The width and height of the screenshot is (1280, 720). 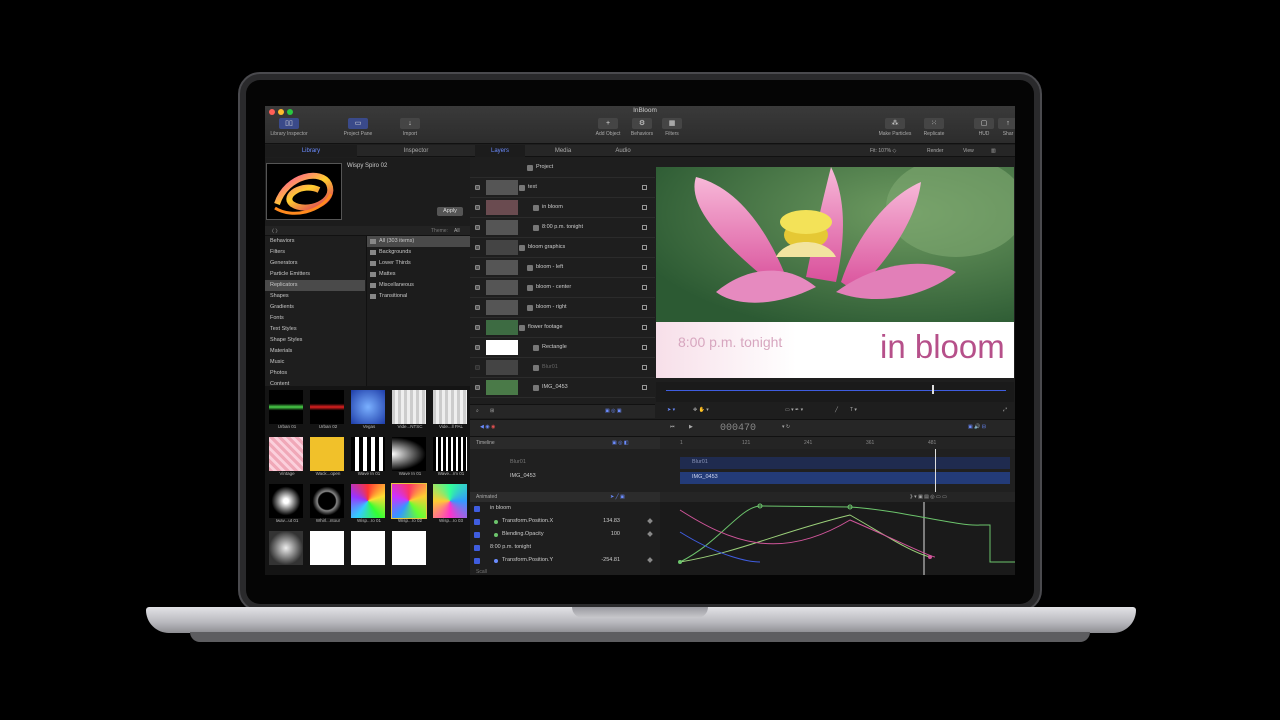 What do you see at coordinates (287, 413) in the screenshot?
I see `library-thumbnail: Urban 01` at bounding box center [287, 413].